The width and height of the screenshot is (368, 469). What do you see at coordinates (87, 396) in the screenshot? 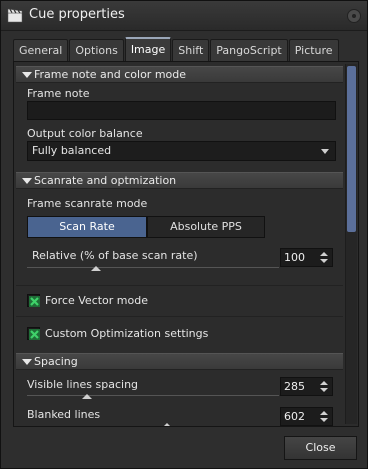
I see `visible-lines-slider-thumb` at bounding box center [87, 396].